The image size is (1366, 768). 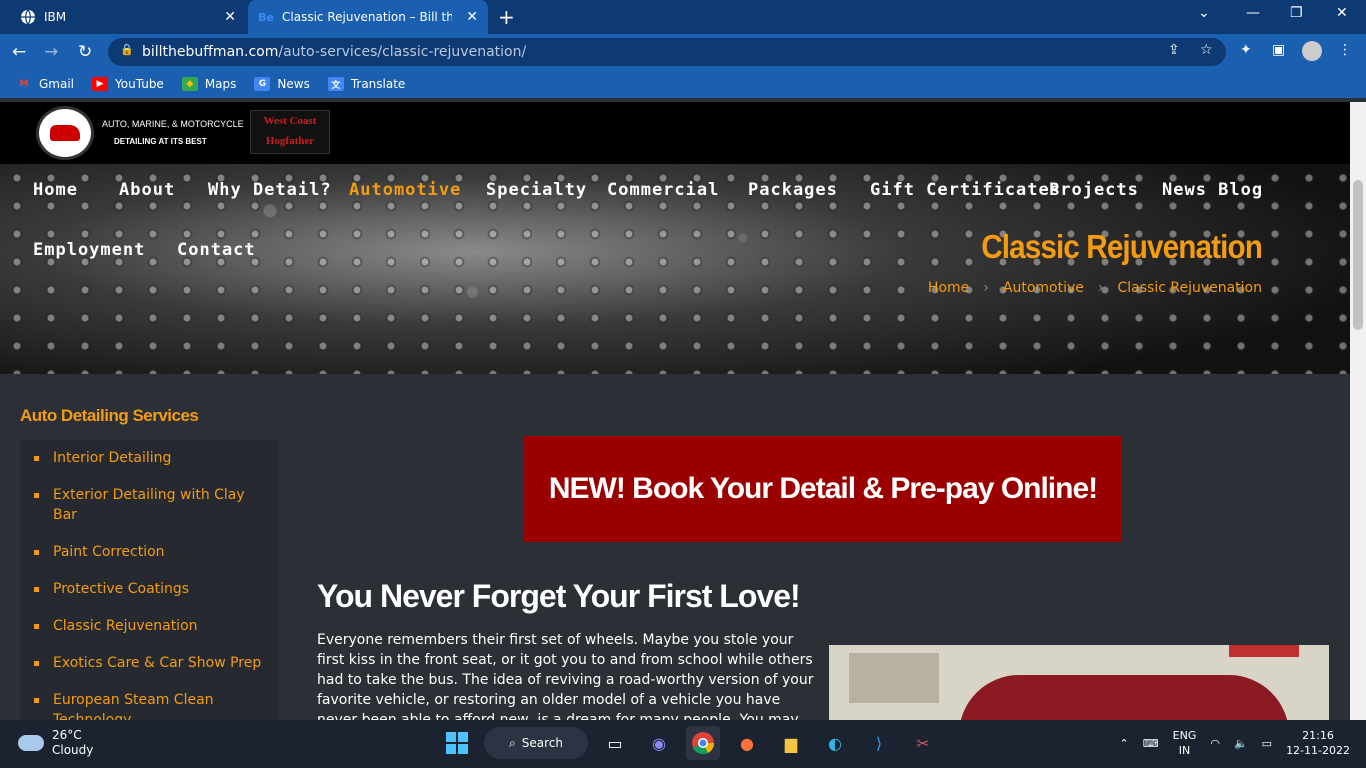 I want to click on bookmark-label: Gmail, so click(x=57, y=84).